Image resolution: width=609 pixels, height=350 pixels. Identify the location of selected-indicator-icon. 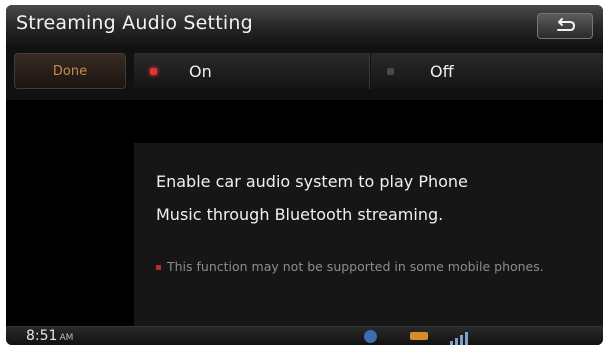
(153, 71).